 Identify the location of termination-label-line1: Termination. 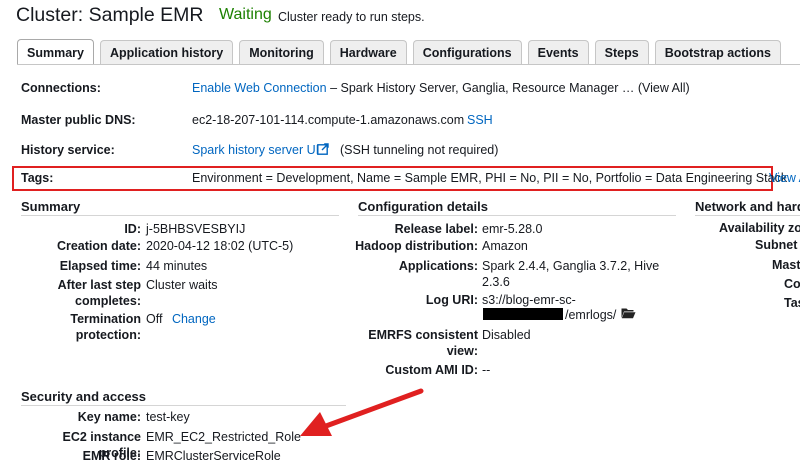
(105, 319).